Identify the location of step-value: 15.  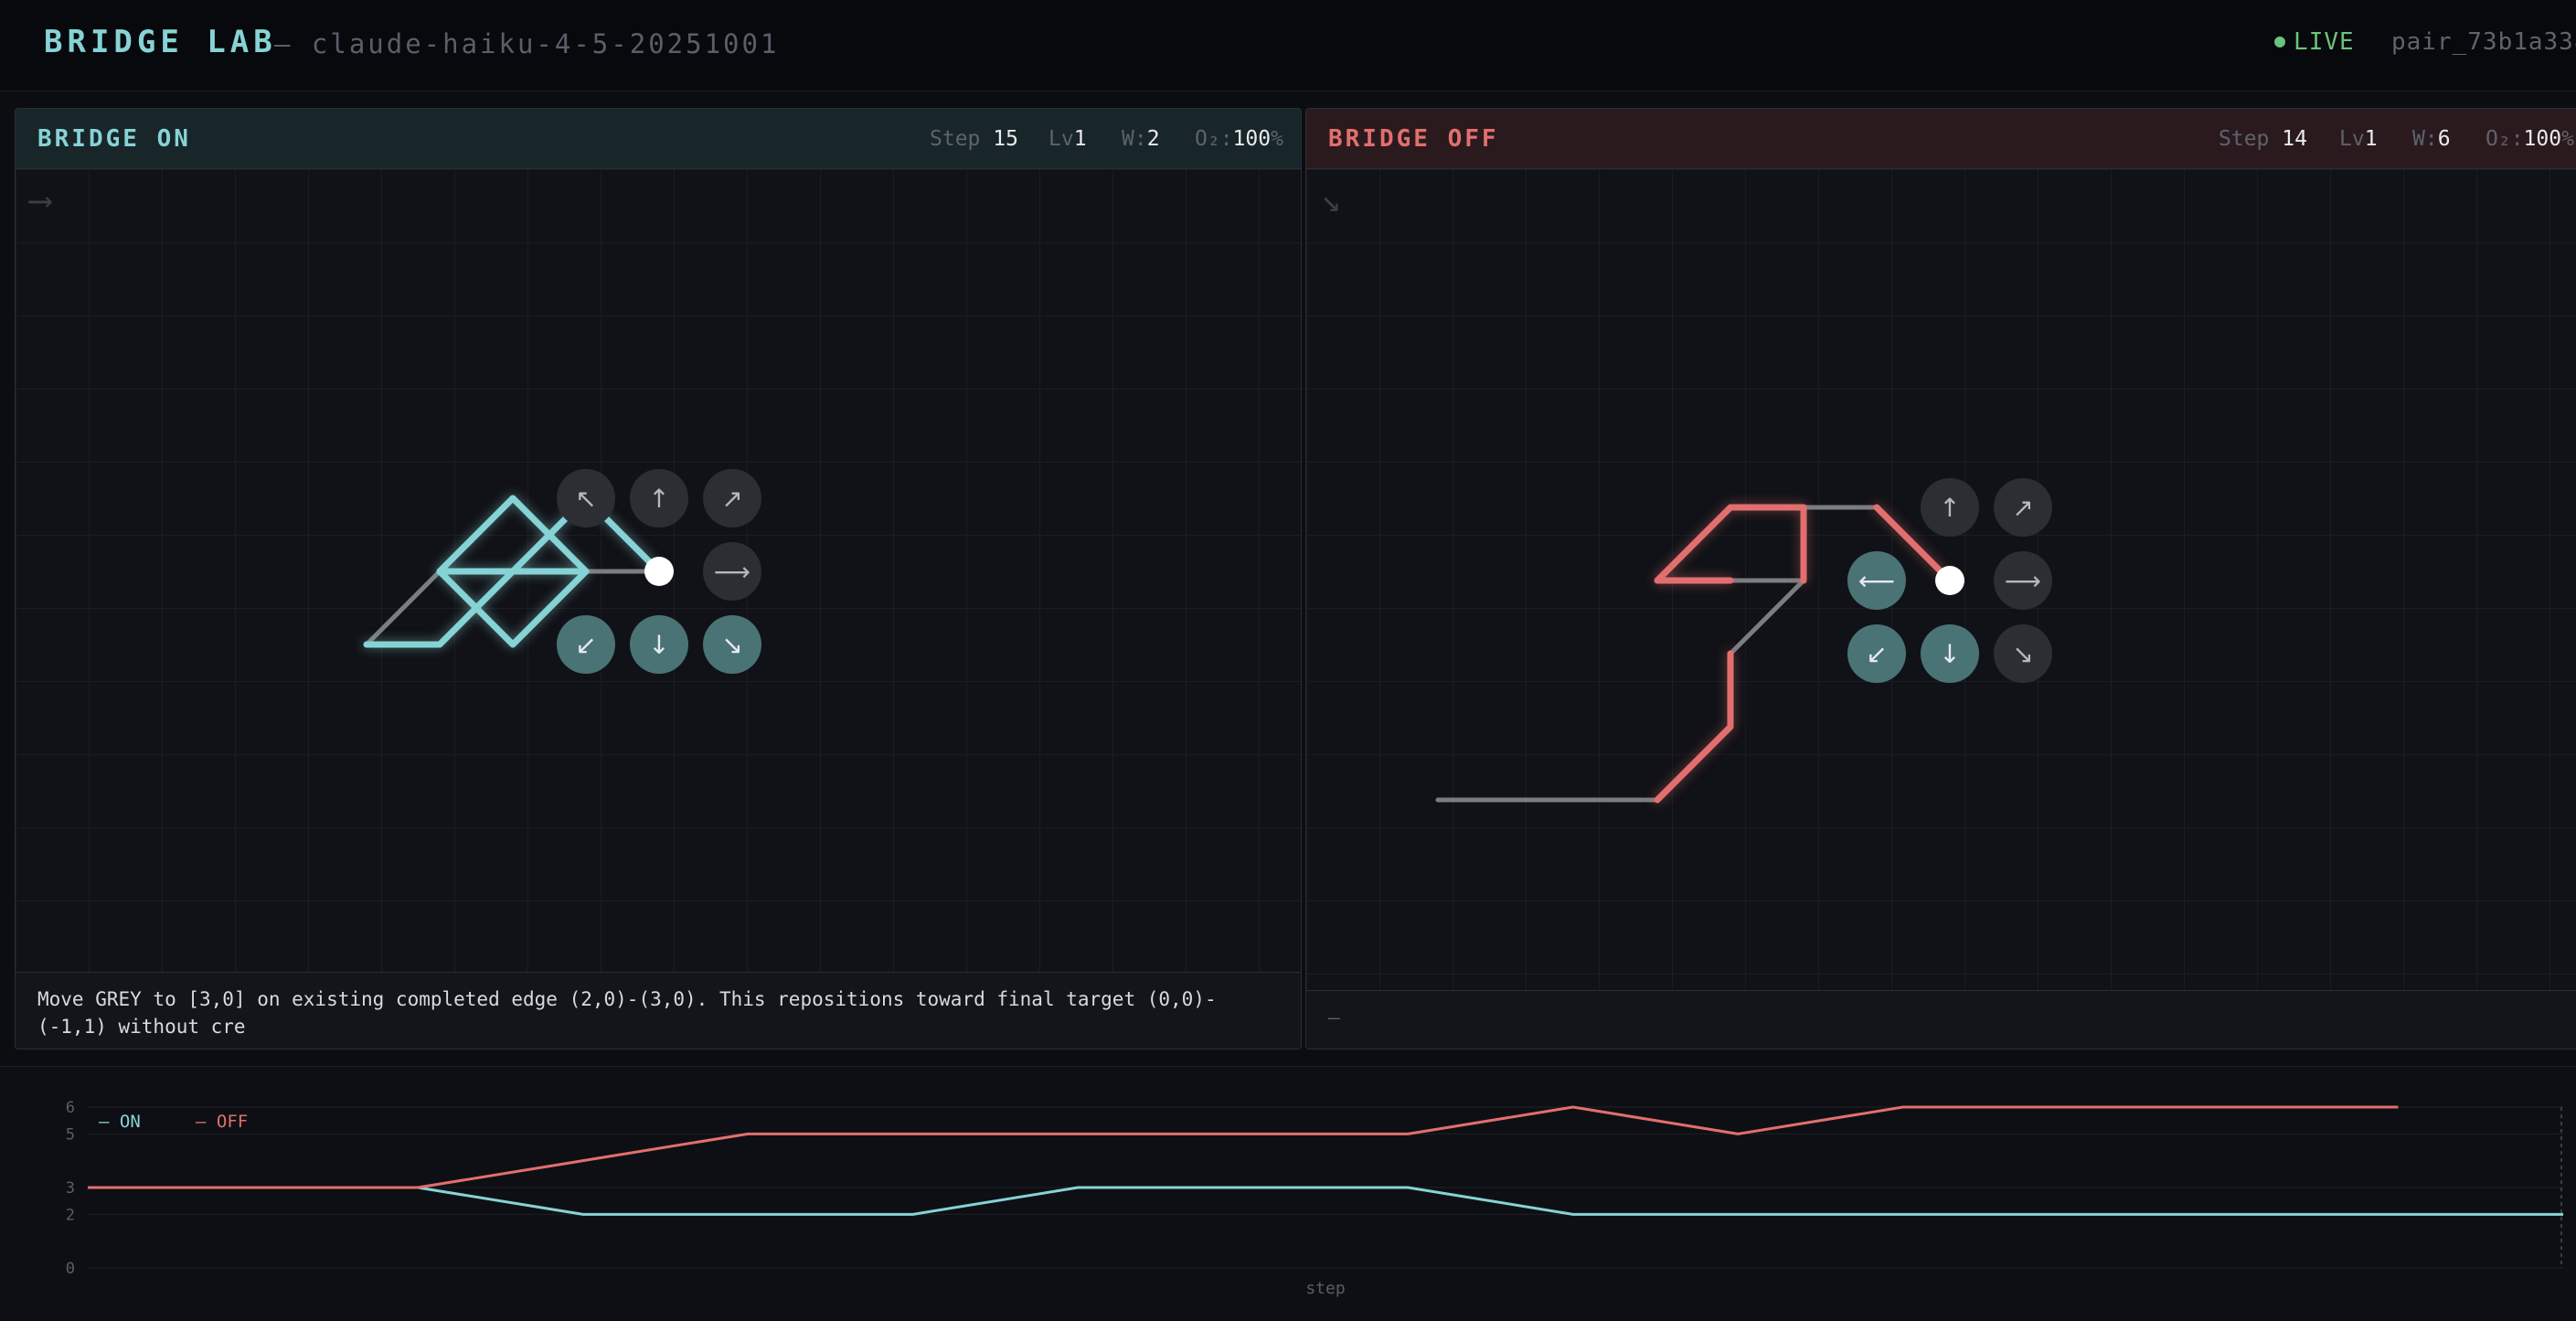
(1005, 139).